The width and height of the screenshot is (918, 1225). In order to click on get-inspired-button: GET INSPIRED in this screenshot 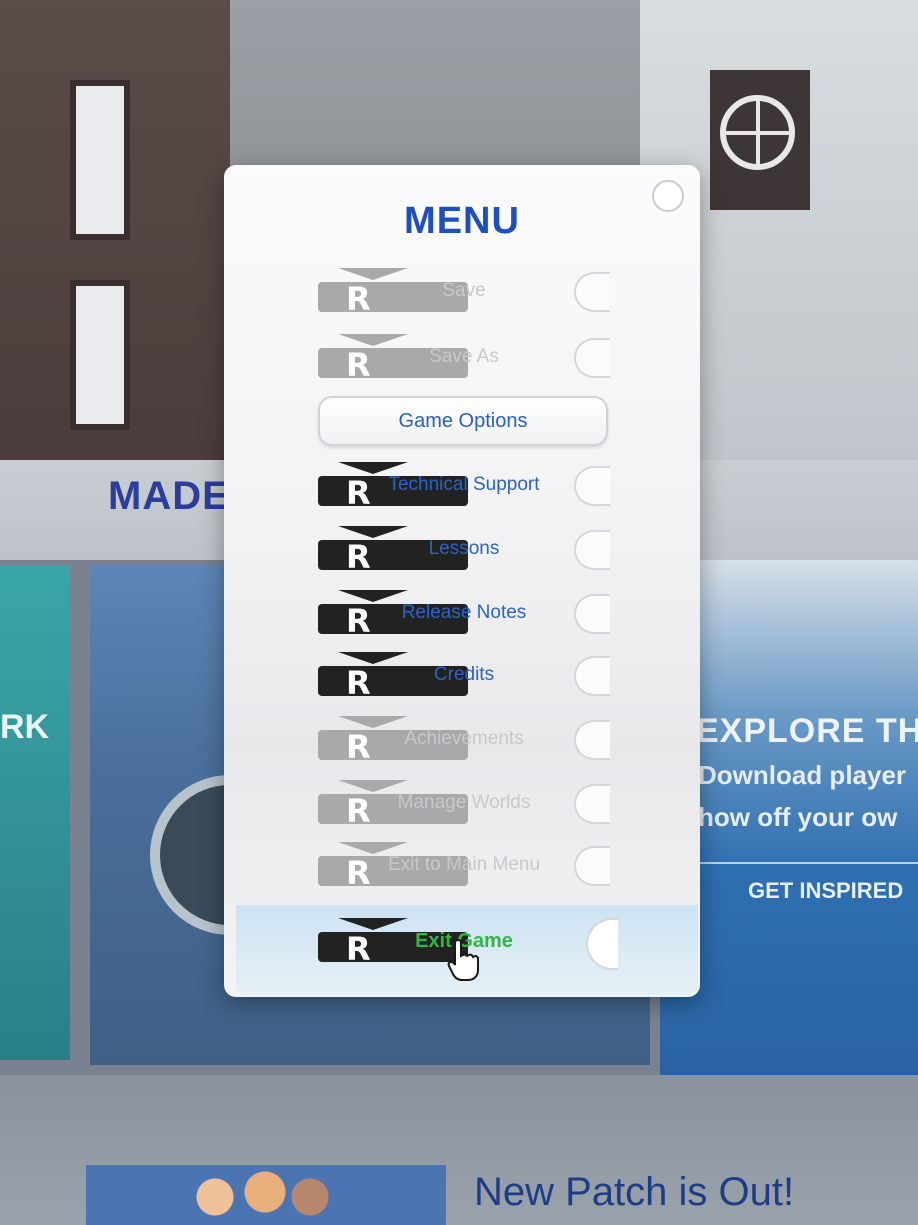, I will do `click(825, 891)`.